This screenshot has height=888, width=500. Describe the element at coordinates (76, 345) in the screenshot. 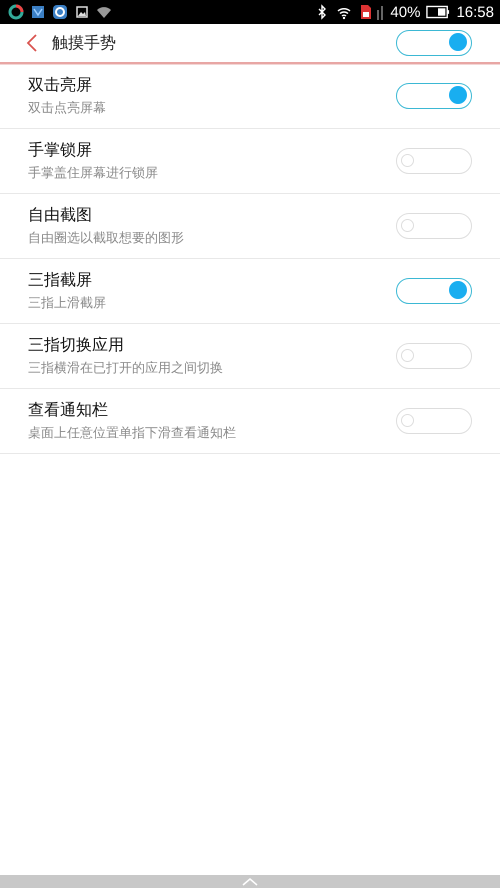

I see `setting-title: 三指切换应用` at that location.